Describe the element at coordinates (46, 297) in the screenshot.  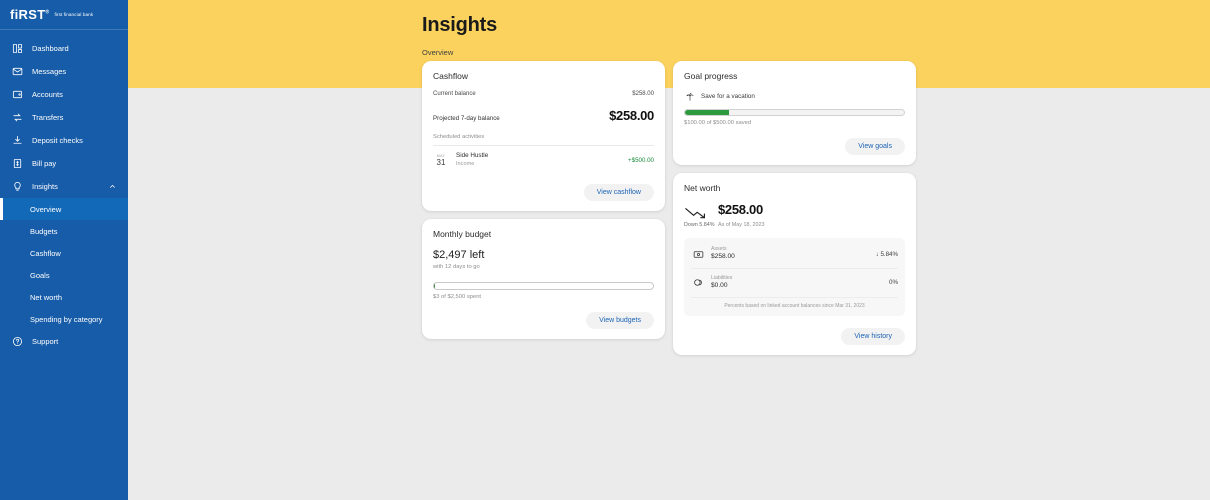
I see `sidebar-subitem-label: Net worth` at that location.